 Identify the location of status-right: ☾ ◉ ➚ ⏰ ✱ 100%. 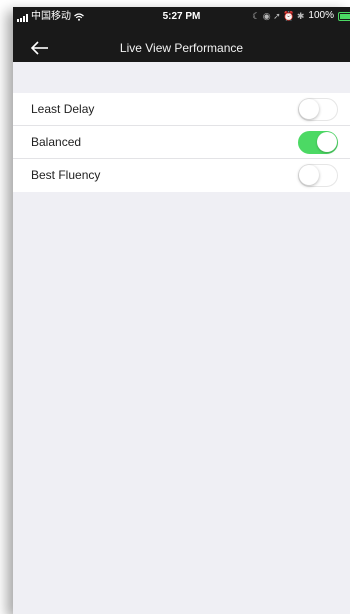
(301, 16).